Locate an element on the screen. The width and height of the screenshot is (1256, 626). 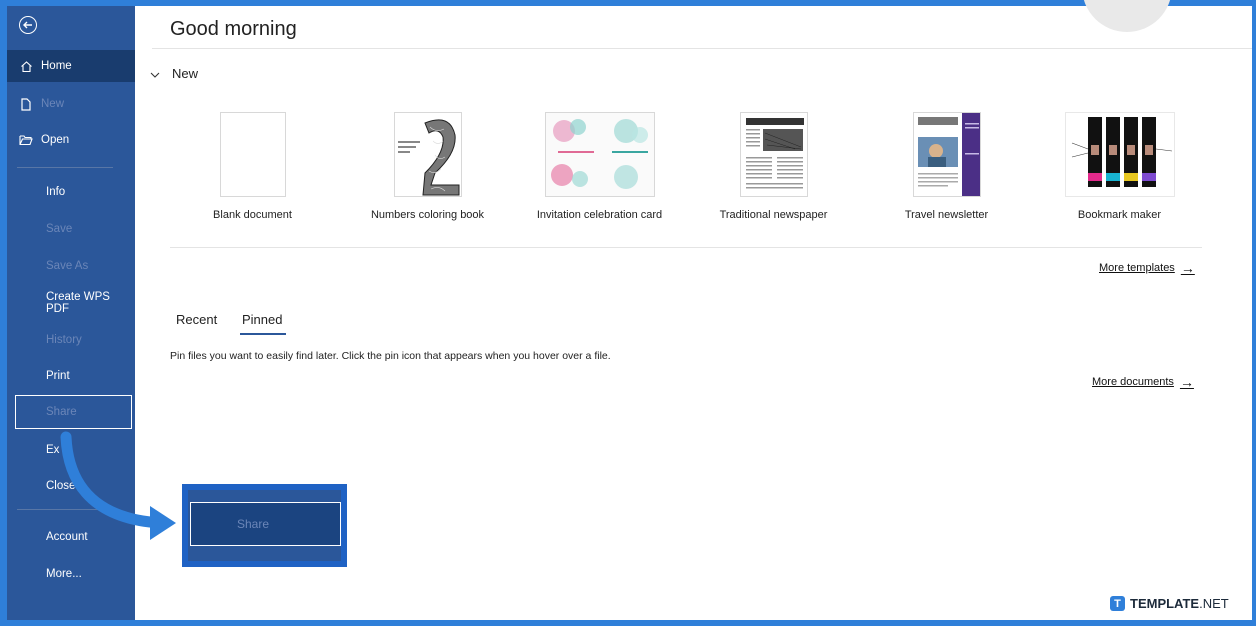
template-net-watermark: T TEMPLATE .NET is located at coordinates (1169, 603).